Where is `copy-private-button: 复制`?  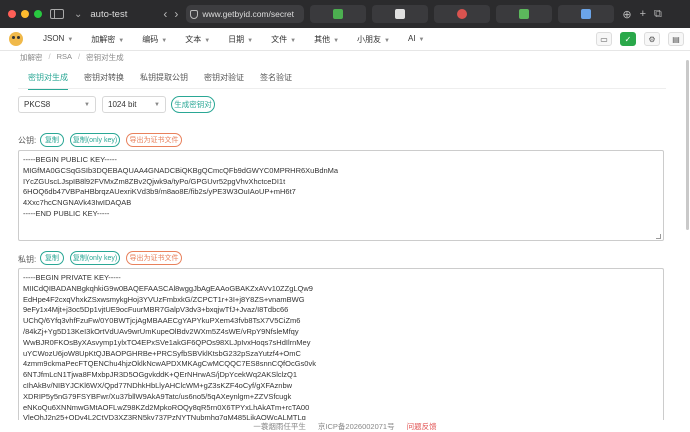 copy-private-button: 复制 is located at coordinates (52, 258).